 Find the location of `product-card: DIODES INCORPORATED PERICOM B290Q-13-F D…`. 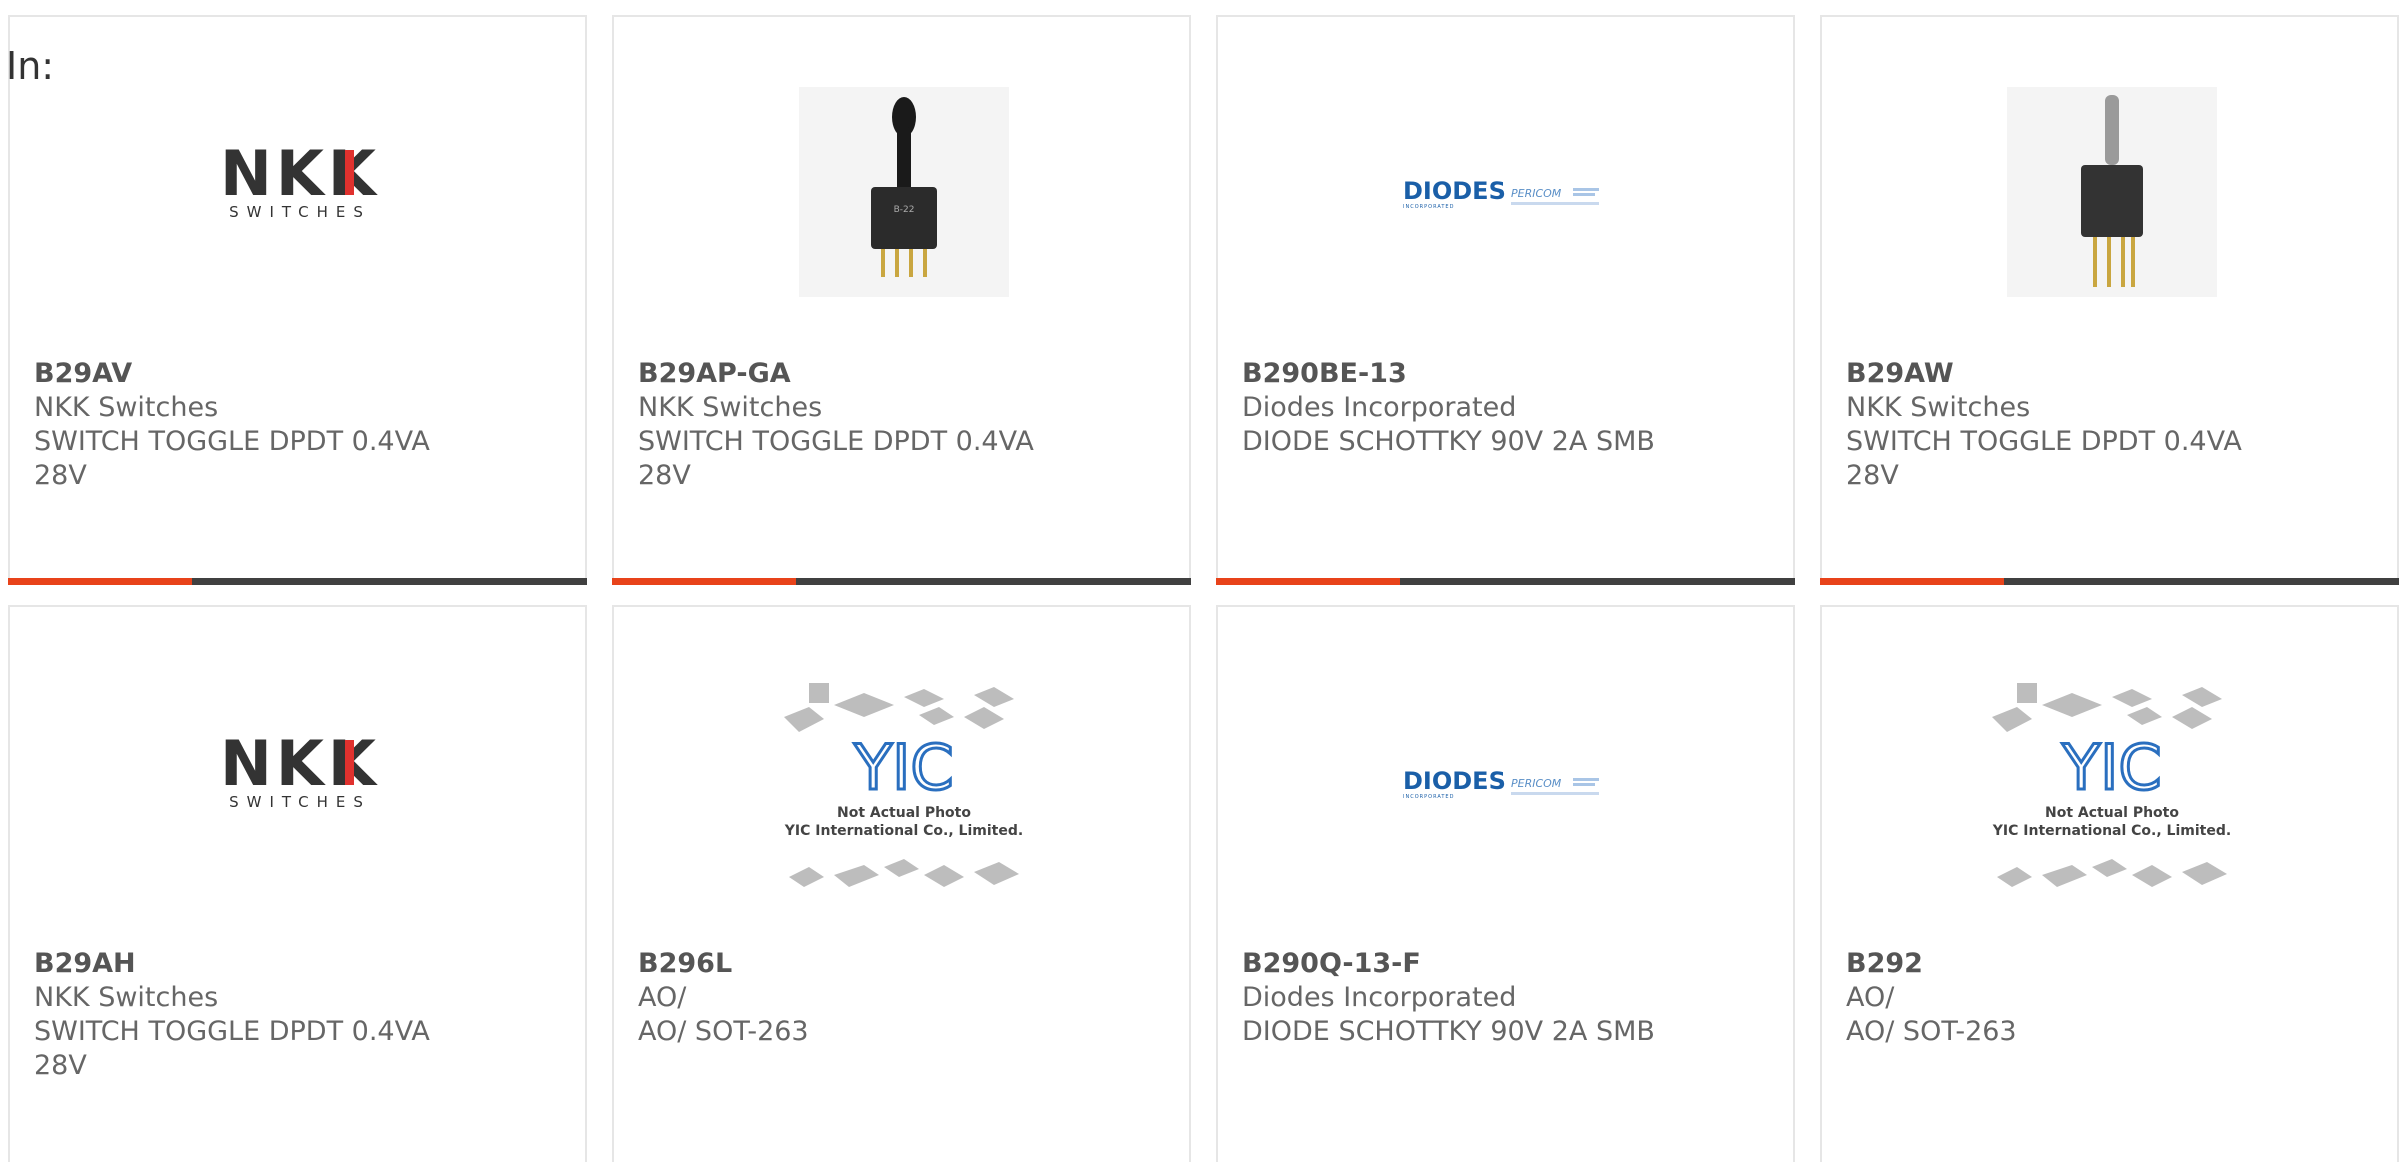

product-card: DIODES INCORPORATED PERICOM B290Q-13-F D… is located at coordinates (1505, 883).